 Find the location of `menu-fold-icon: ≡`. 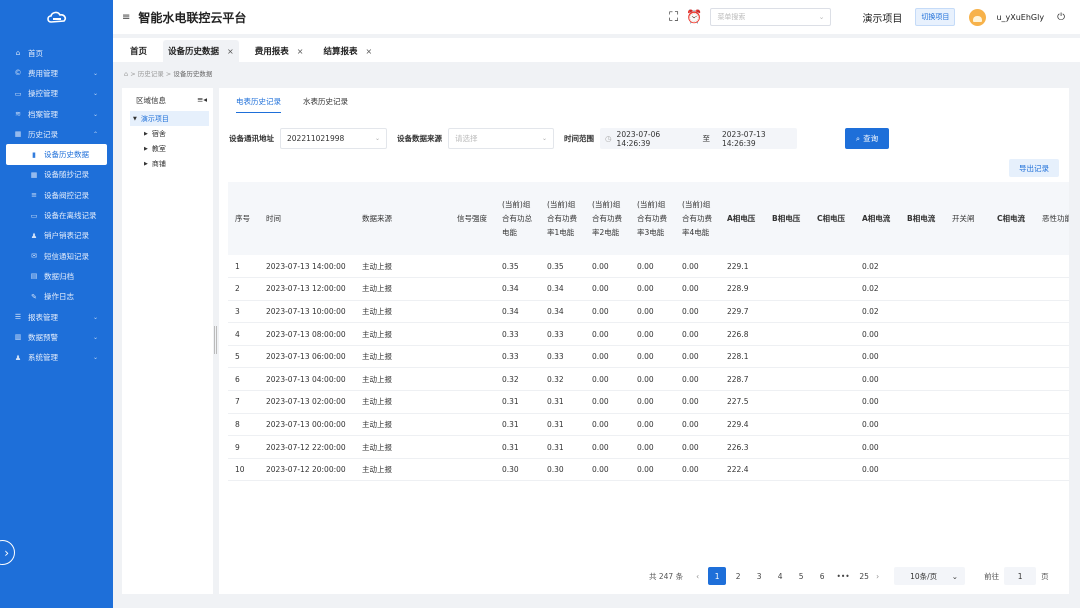

menu-fold-icon: ≡ is located at coordinates (126, 17).